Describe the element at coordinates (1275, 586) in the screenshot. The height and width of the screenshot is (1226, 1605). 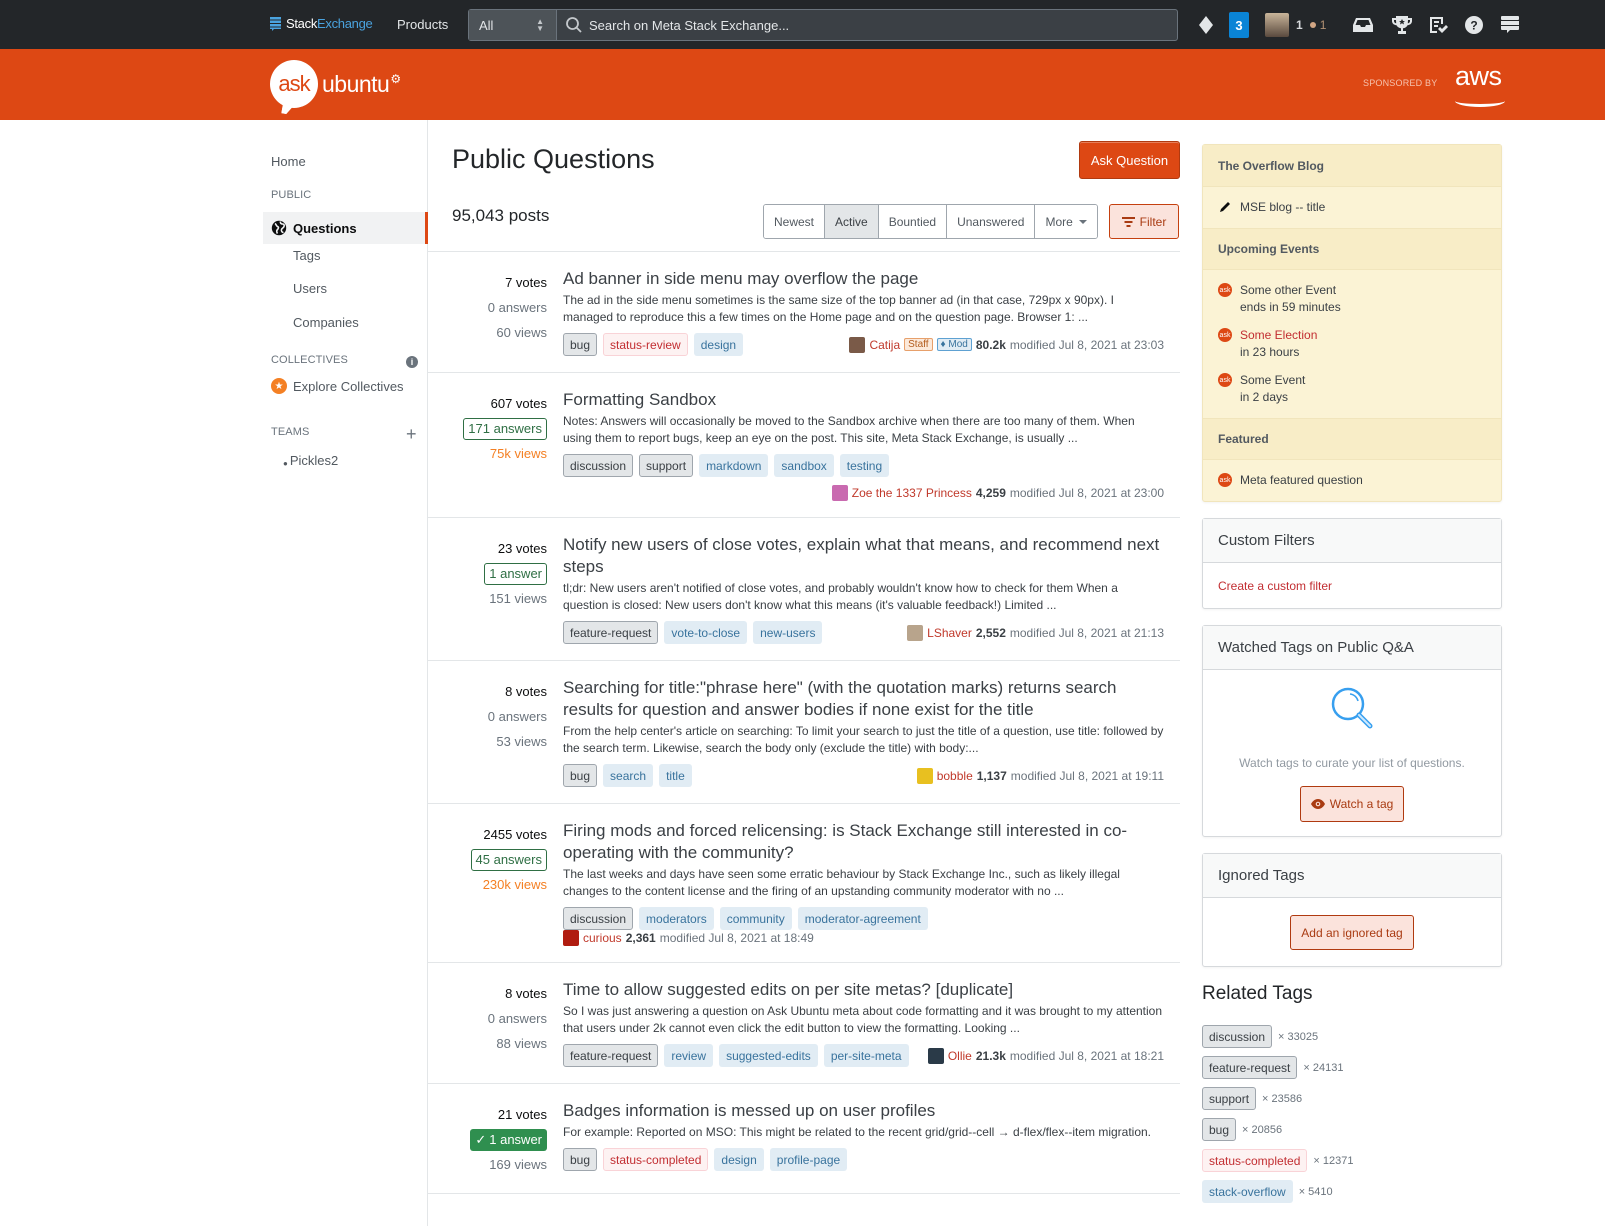
I see `create-custom-filter-link: Create a custom filter` at that location.